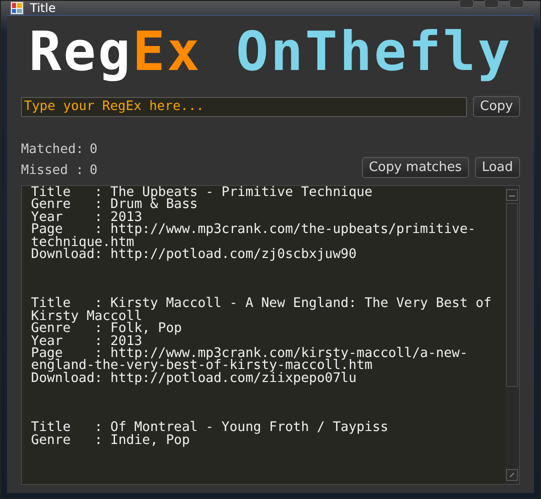 This screenshot has width=541, height=499. Describe the element at coordinates (115, 205) in the screenshot. I see `result-line: Genre : Drum & Bass` at that location.